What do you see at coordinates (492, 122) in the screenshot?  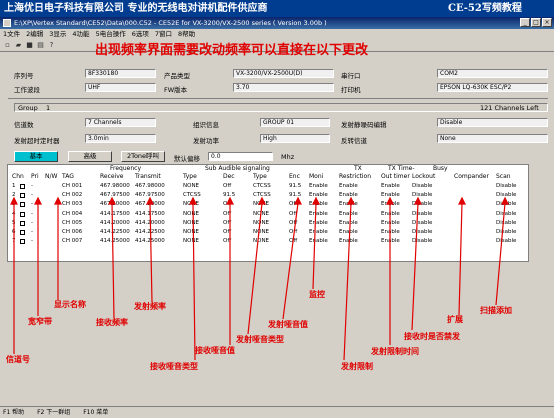 I see `scramble-field: Disable` at bounding box center [492, 122].